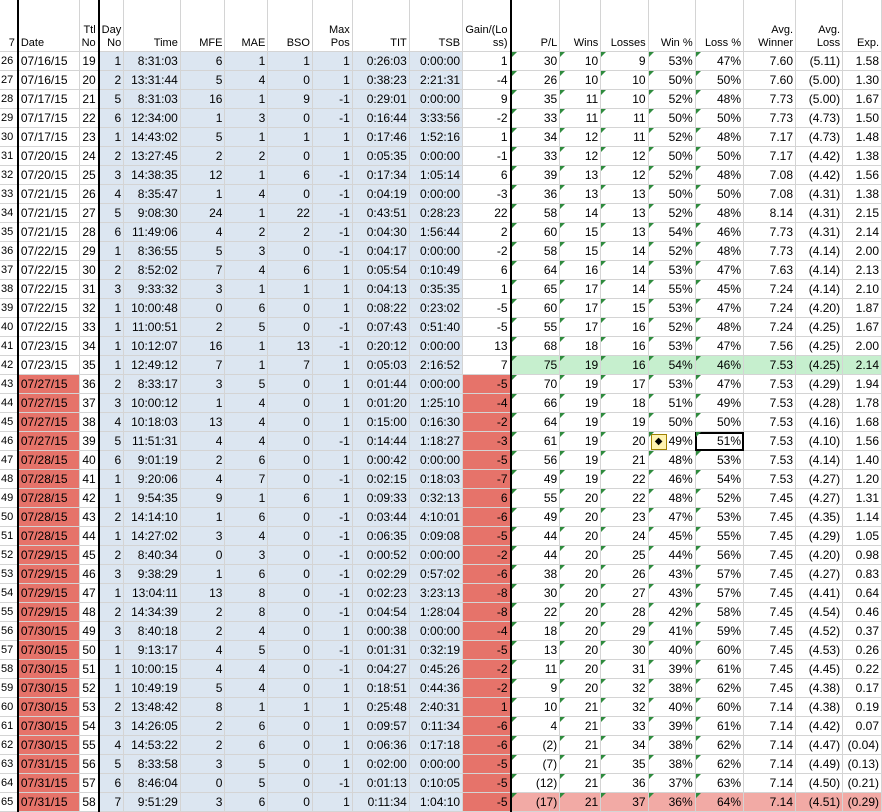  What do you see at coordinates (290, 99) in the screenshot?
I see `cell-bso: 9` at bounding box center [290, 99].